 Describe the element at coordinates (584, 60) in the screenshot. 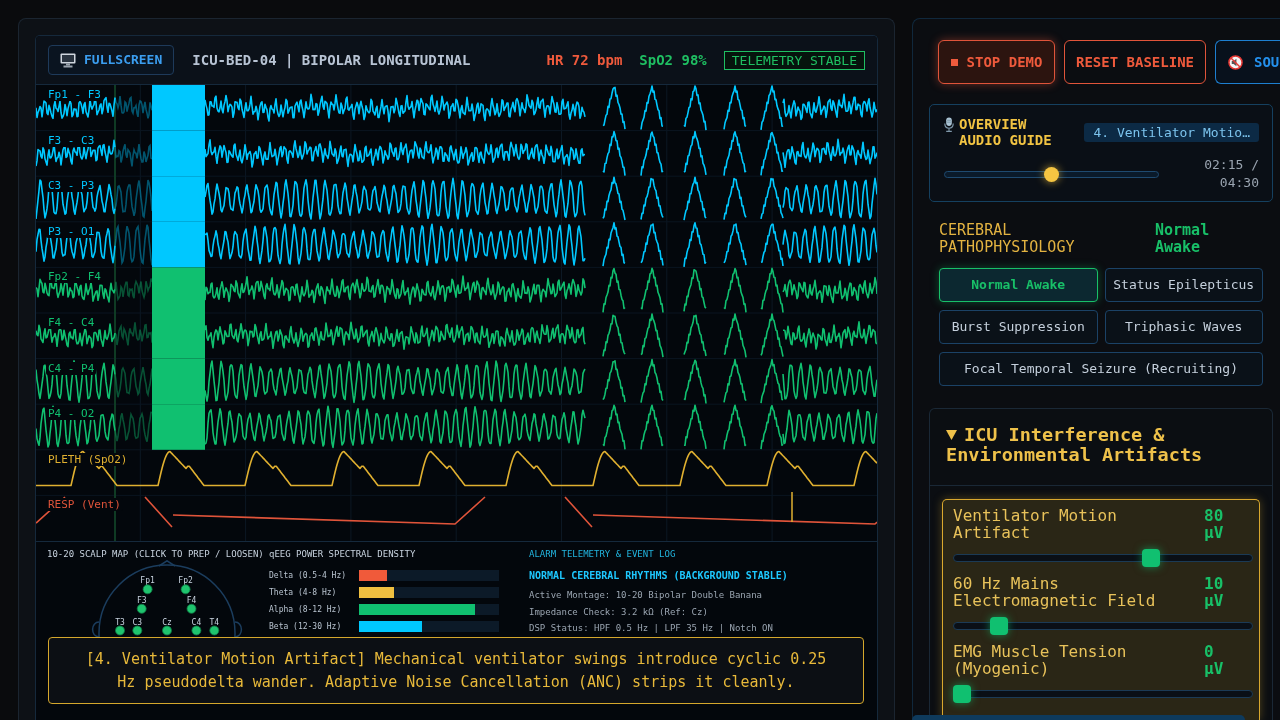

I see `heart-rate-reading: HR 72 bpm` at that location.